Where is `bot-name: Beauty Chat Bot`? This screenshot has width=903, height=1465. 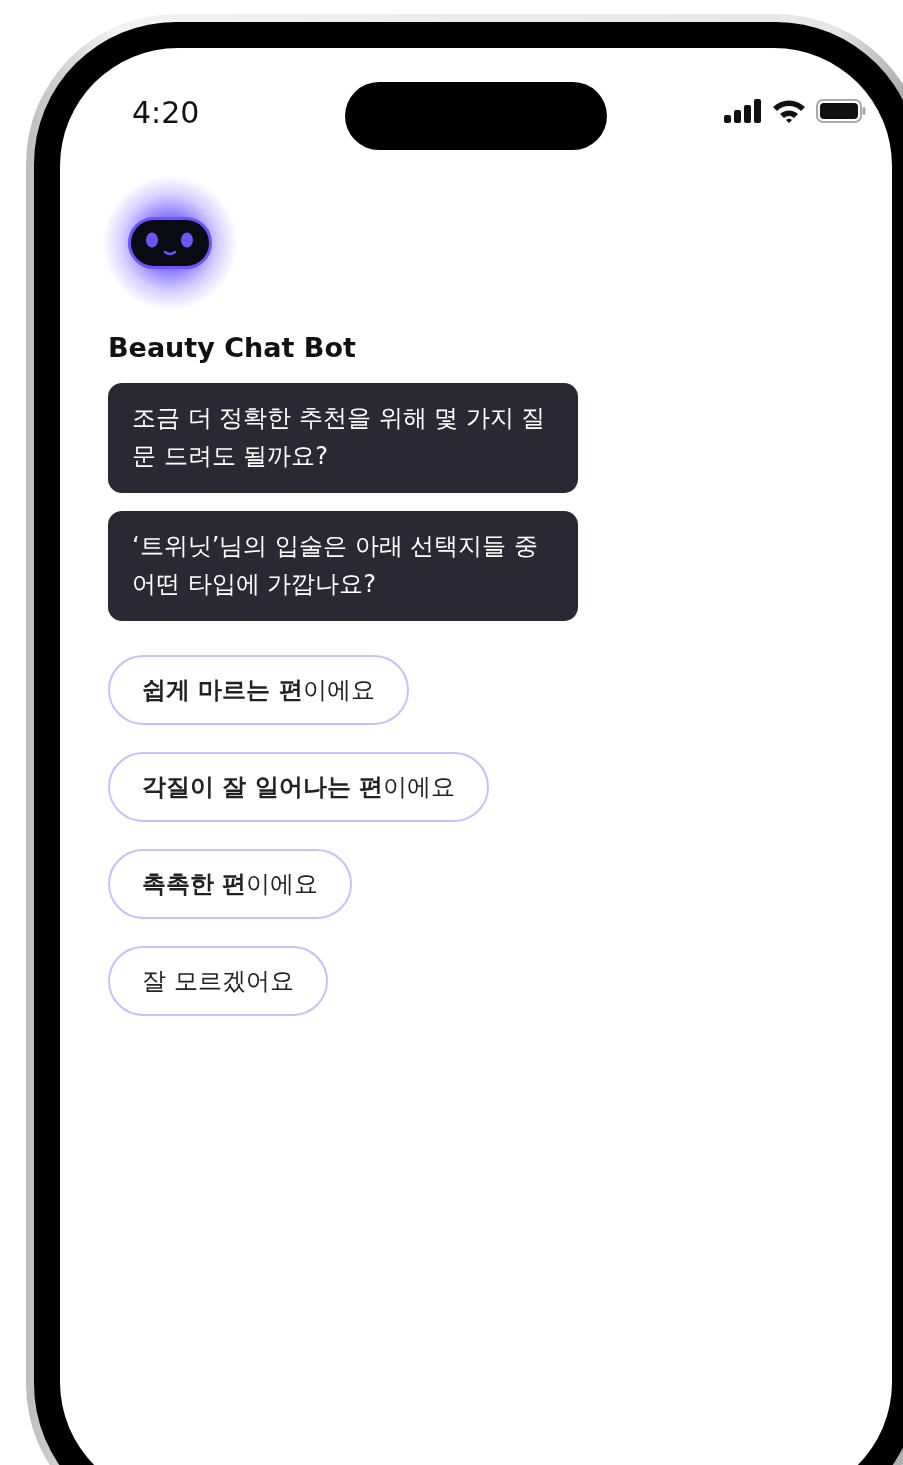
bot-name: Beauty Chat Bot is located at coordinates (232, 347).